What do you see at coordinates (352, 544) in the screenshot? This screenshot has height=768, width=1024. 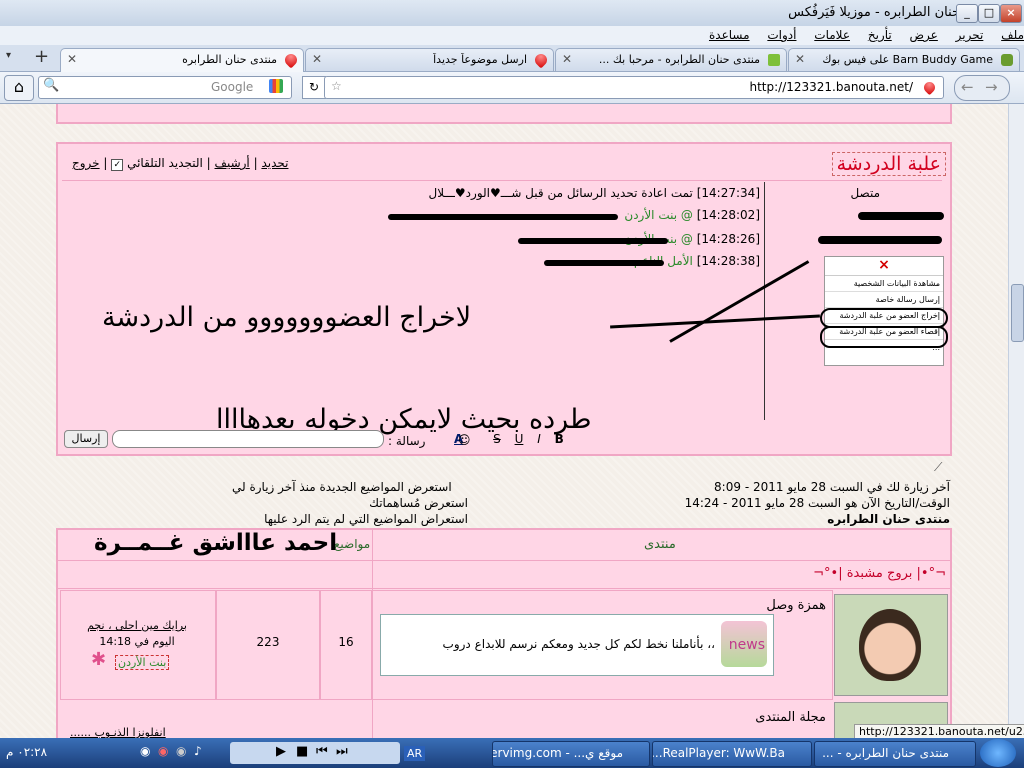 I see `topics-column-header: مواضيع` at bounding box center [352, 544].